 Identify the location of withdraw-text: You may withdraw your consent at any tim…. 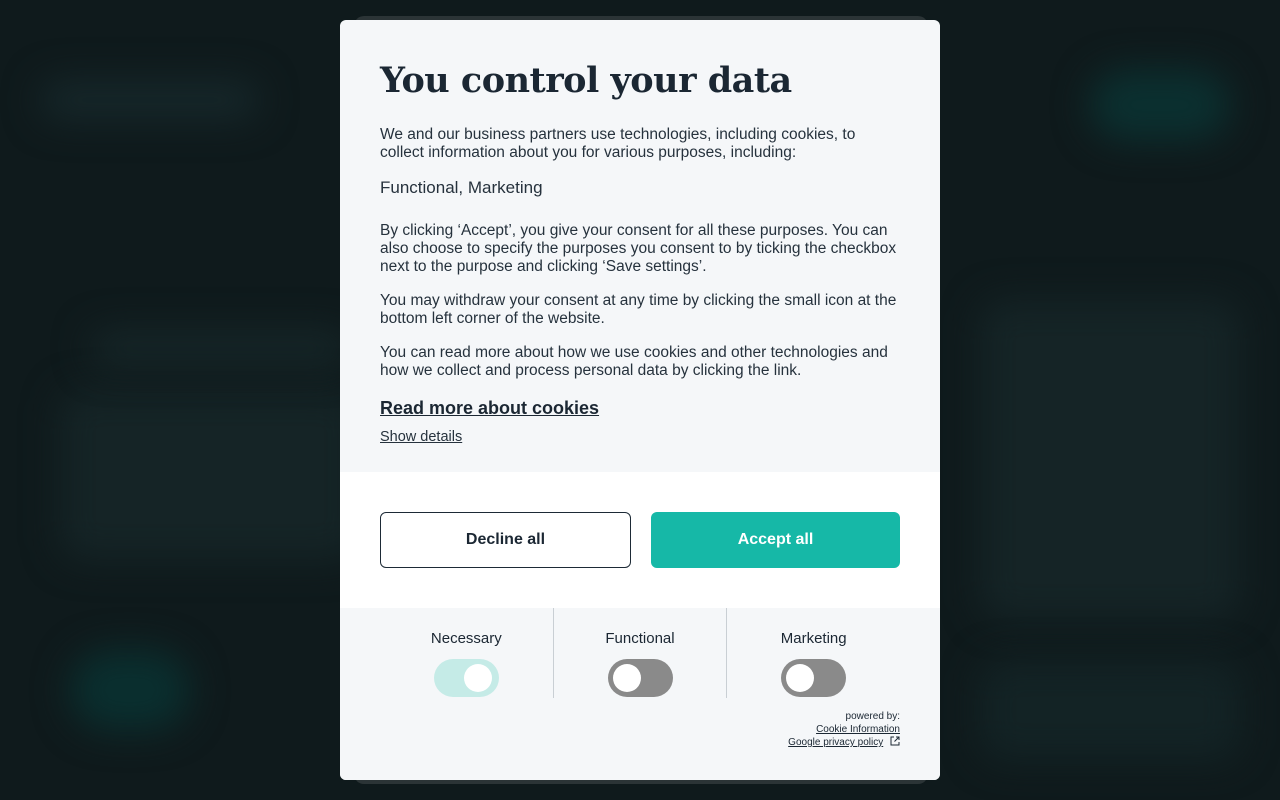
(638, 309).